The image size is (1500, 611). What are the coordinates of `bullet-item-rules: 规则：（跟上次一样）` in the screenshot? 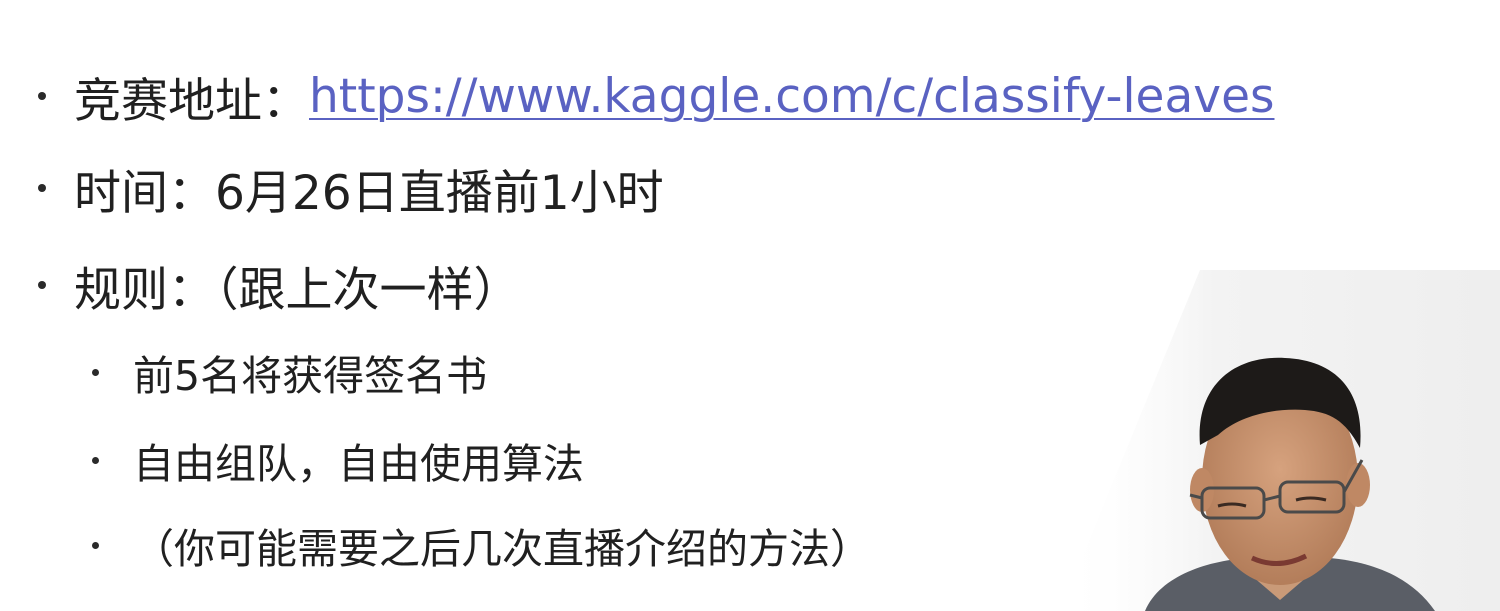 It's located at (279, 285).